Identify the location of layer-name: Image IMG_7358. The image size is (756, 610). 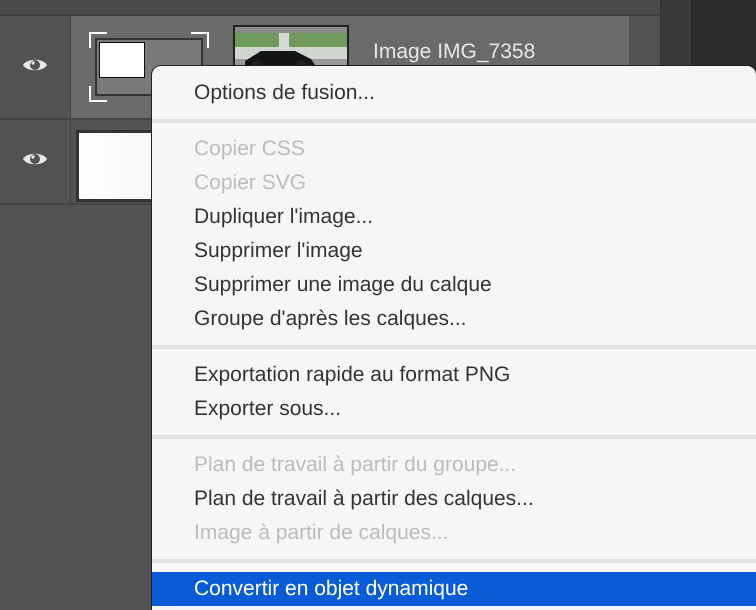
(454, 52).